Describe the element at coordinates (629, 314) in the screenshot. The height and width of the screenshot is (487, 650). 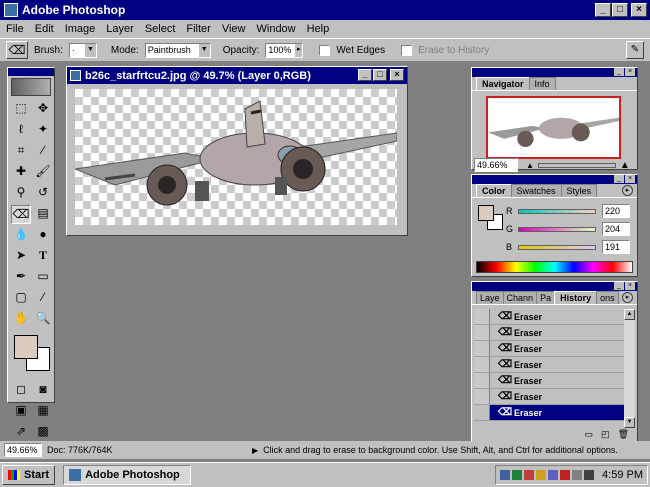
I see `scroll-up-arrow: ▲` at that location.